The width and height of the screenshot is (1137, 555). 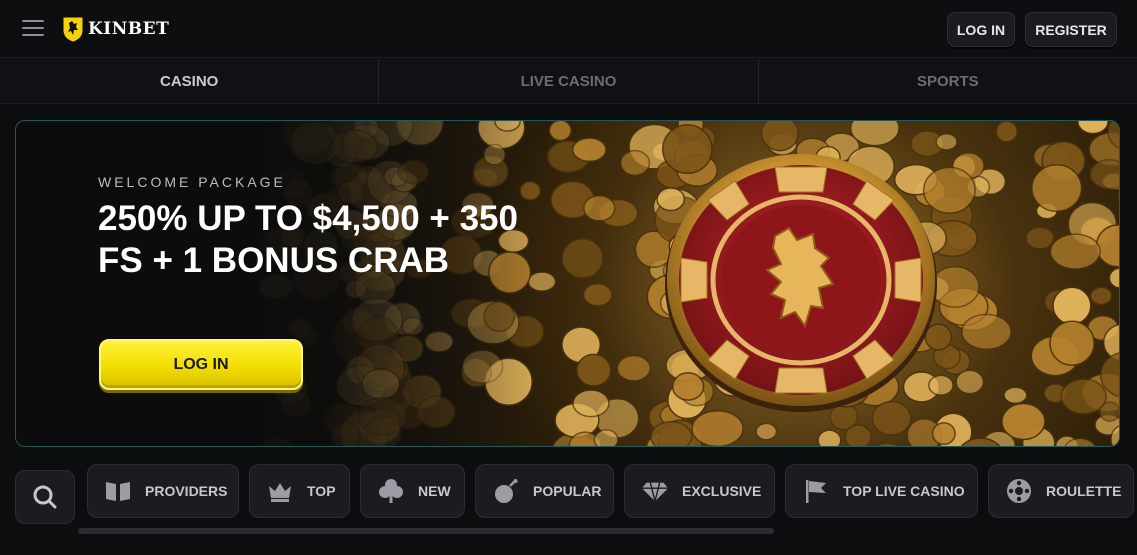 I want to click on category-label: TOP LIVE CASINO, so click(x=904, y=491).